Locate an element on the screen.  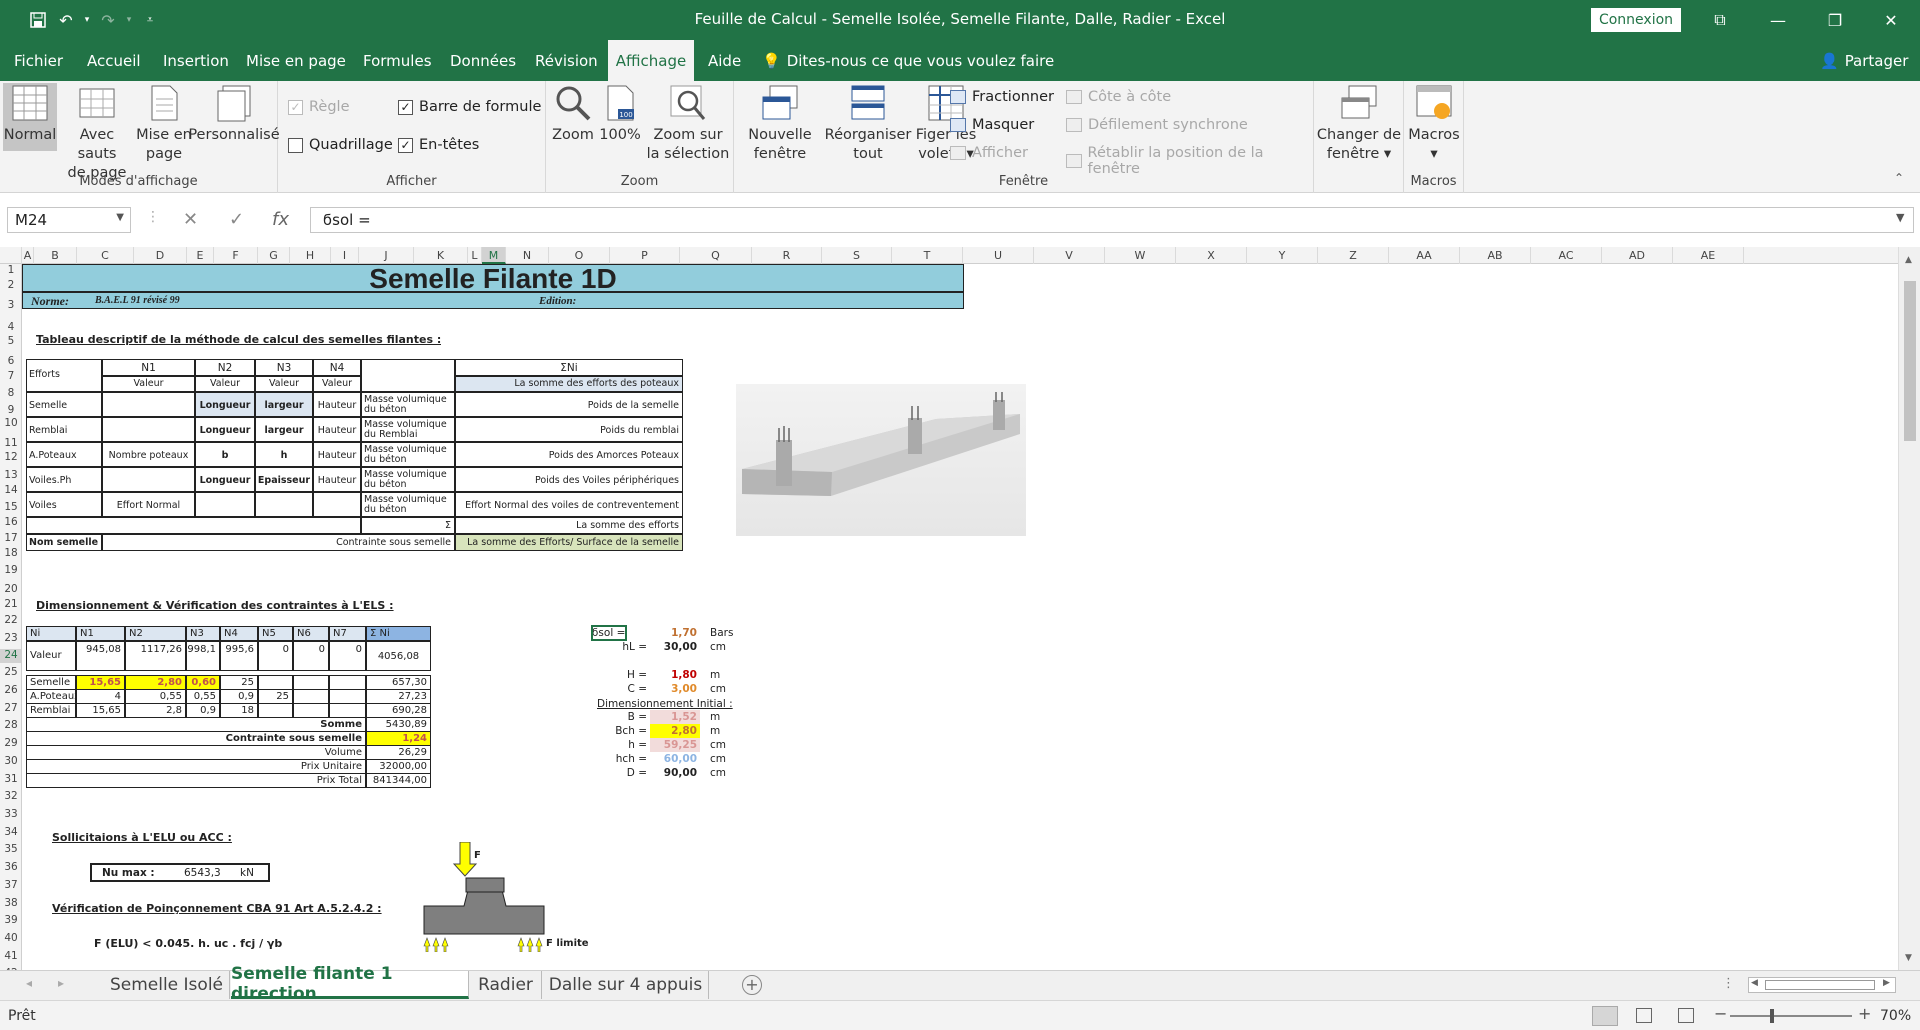
row-header-5: 5 is located at coordinates (10, 342).